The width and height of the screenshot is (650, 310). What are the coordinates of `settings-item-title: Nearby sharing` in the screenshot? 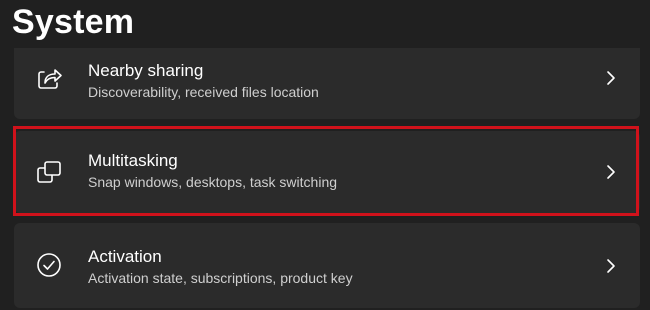 It's located at (146, 70).